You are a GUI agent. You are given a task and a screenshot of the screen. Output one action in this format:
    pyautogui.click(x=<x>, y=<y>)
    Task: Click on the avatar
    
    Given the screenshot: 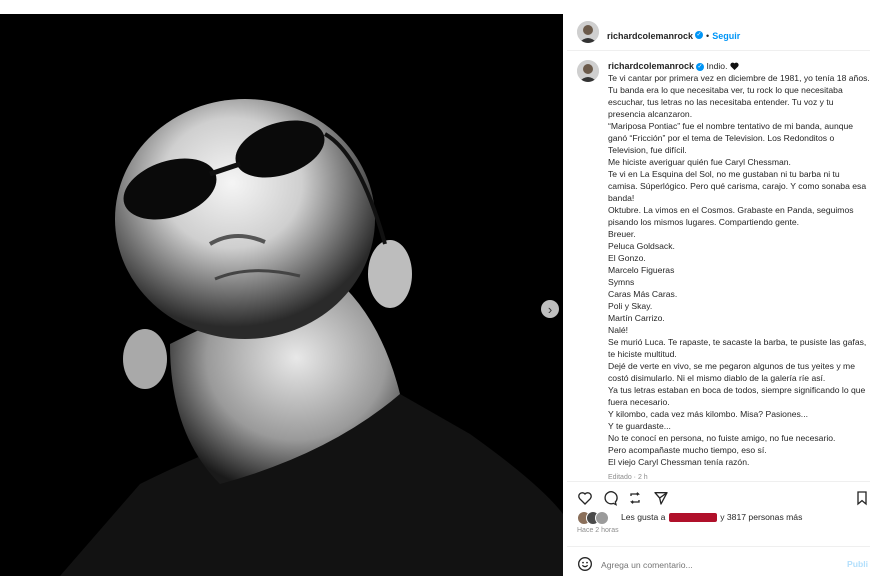 What is the action you would take?
    pyautogui.click(x=588, y=32)
    